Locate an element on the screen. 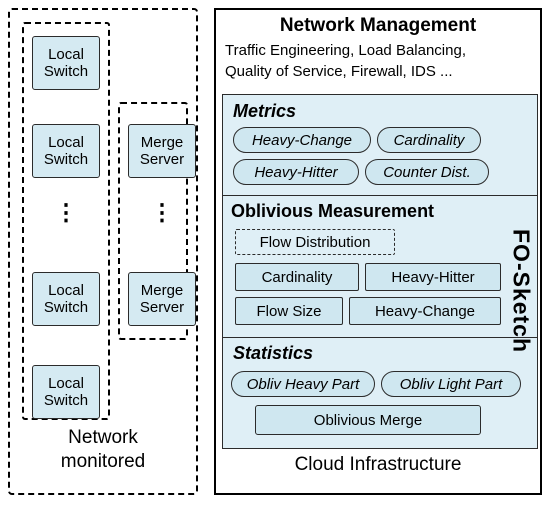  vertical-ellipsis-merge-servers: ⋮ is located at coordinates (162, 212).